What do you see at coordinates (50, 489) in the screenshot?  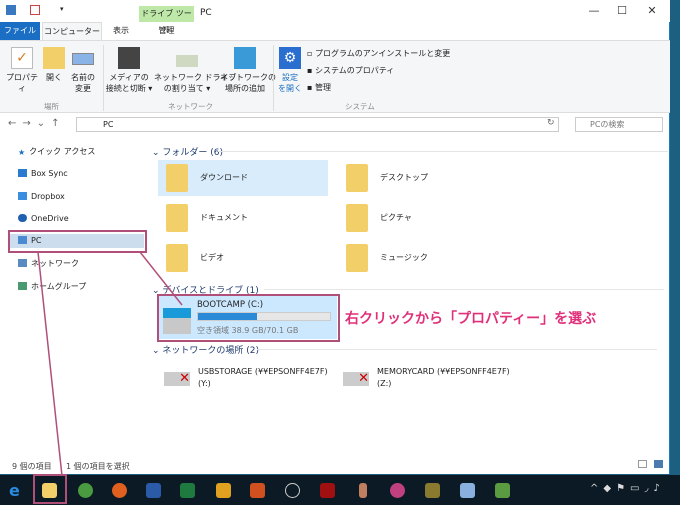 I see `annotation-box-taskbar` at bounding box center [50, 489].